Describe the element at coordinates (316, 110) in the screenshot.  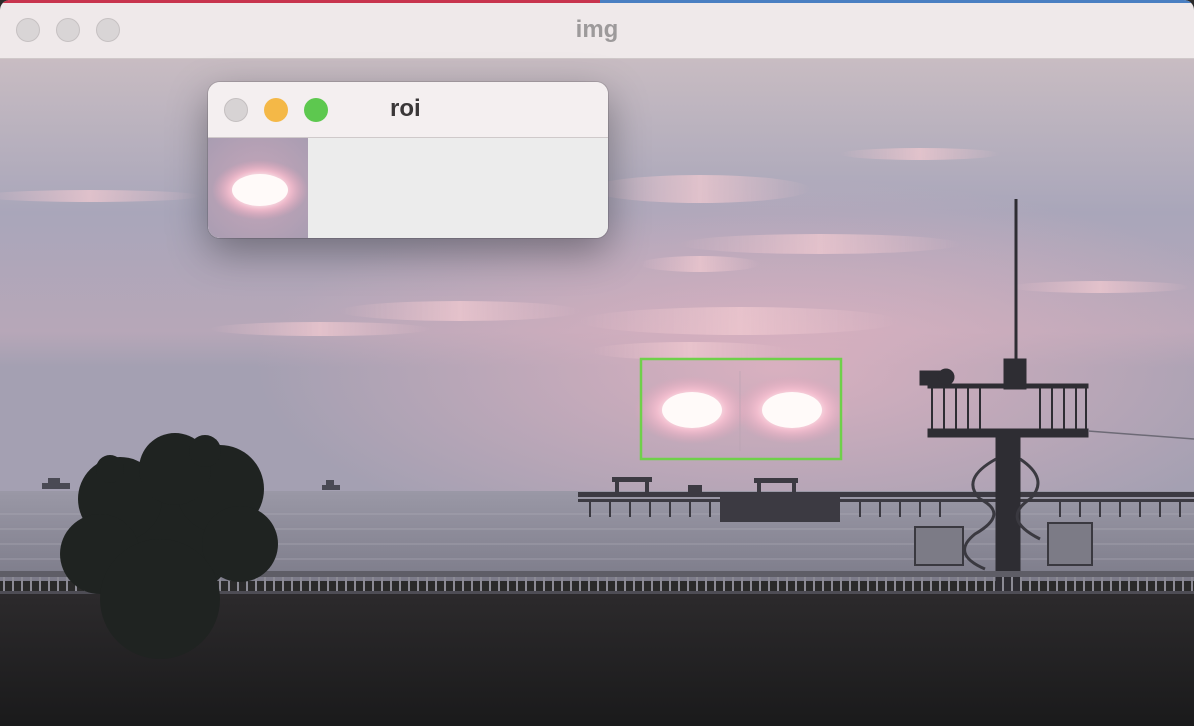
I see `roi-zoom-icon` at that location.